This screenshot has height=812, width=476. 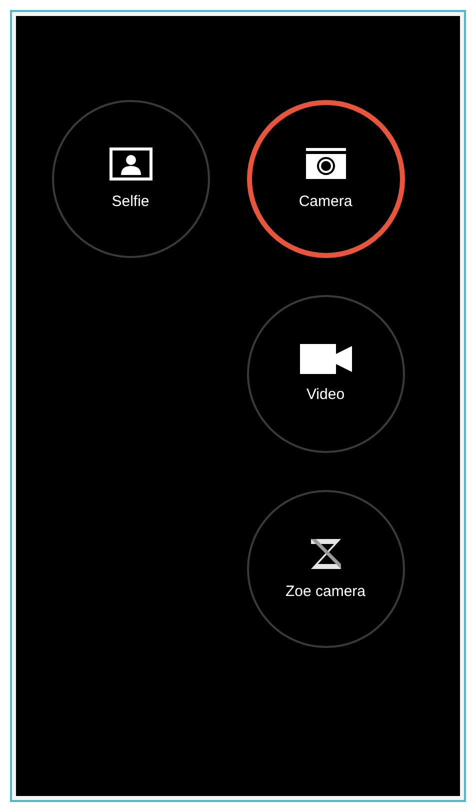 I want to click on mode-button: Selfie, so click(x=131, y=179).